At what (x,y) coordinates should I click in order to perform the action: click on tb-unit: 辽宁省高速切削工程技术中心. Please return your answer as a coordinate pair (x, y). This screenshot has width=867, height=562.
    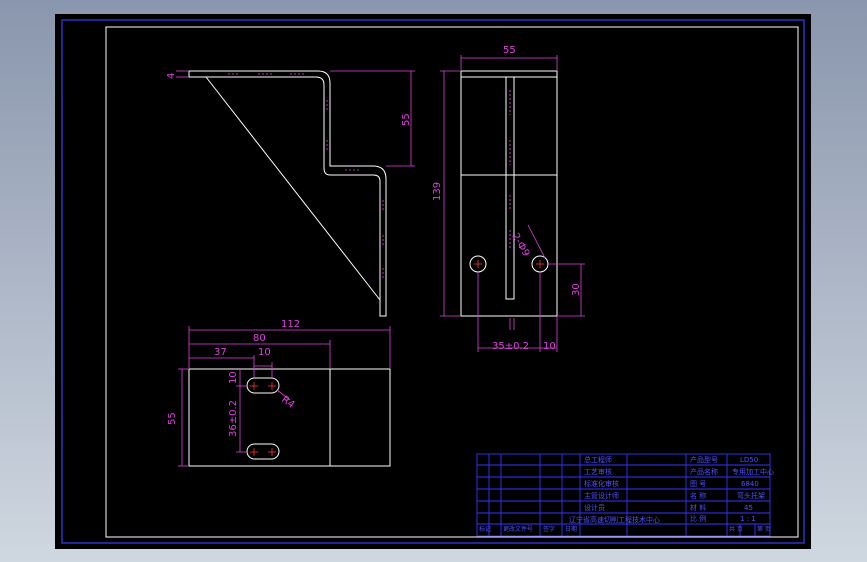
    Looking at the image, I should click on (614, 520).